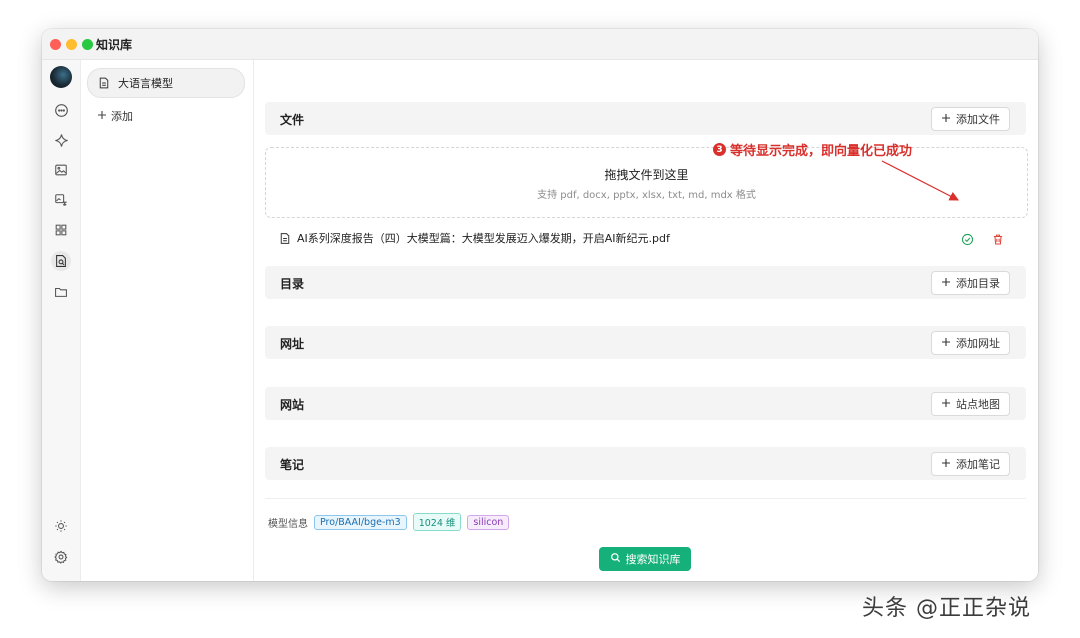  I want to click on model-info: 模型信息 Pro/BAAI/bge-m3 1024 维 silicon, so click(389, 522).